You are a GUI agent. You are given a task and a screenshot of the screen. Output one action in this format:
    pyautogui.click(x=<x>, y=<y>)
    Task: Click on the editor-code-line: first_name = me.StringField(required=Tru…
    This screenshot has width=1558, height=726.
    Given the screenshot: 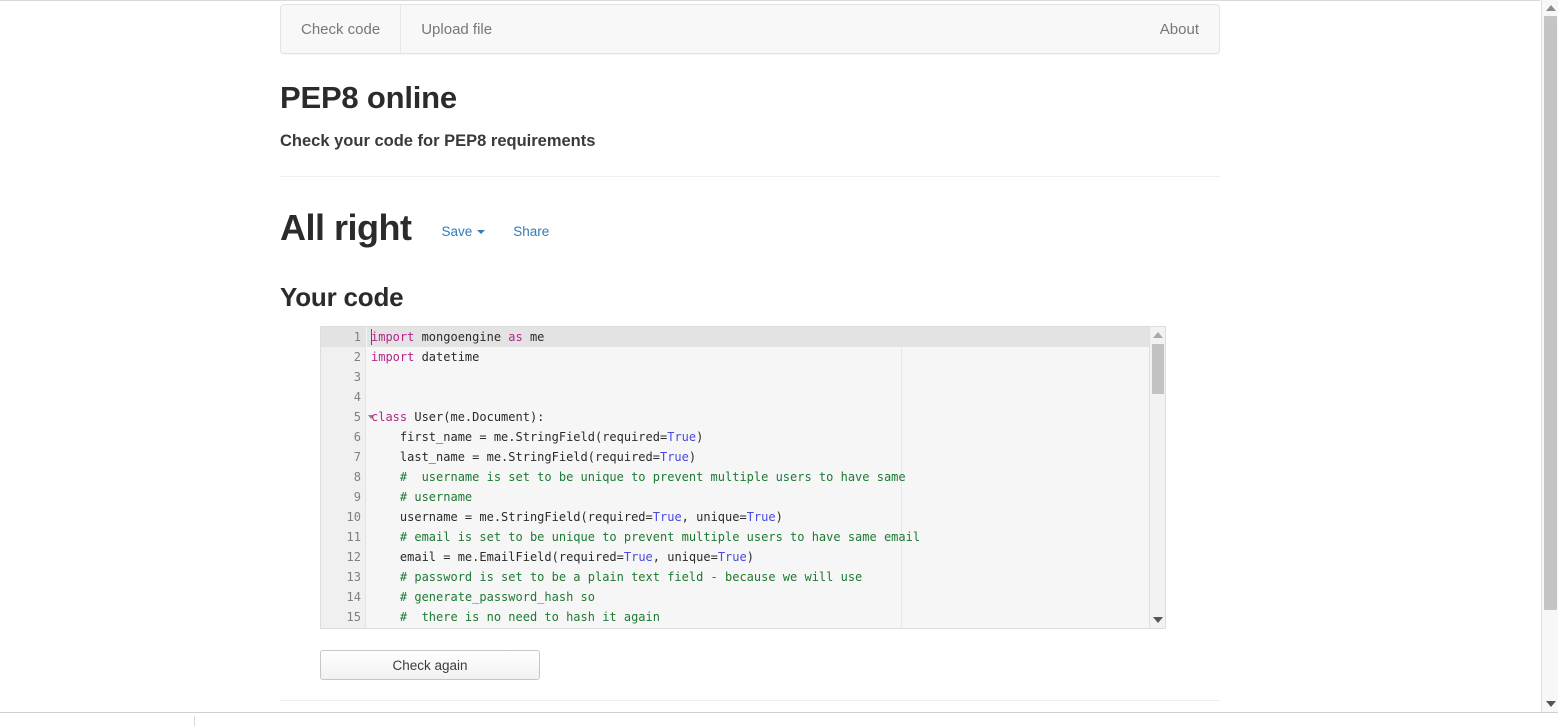 What is the action you would take?
    pyautogui.click(x=766, y=437)
    